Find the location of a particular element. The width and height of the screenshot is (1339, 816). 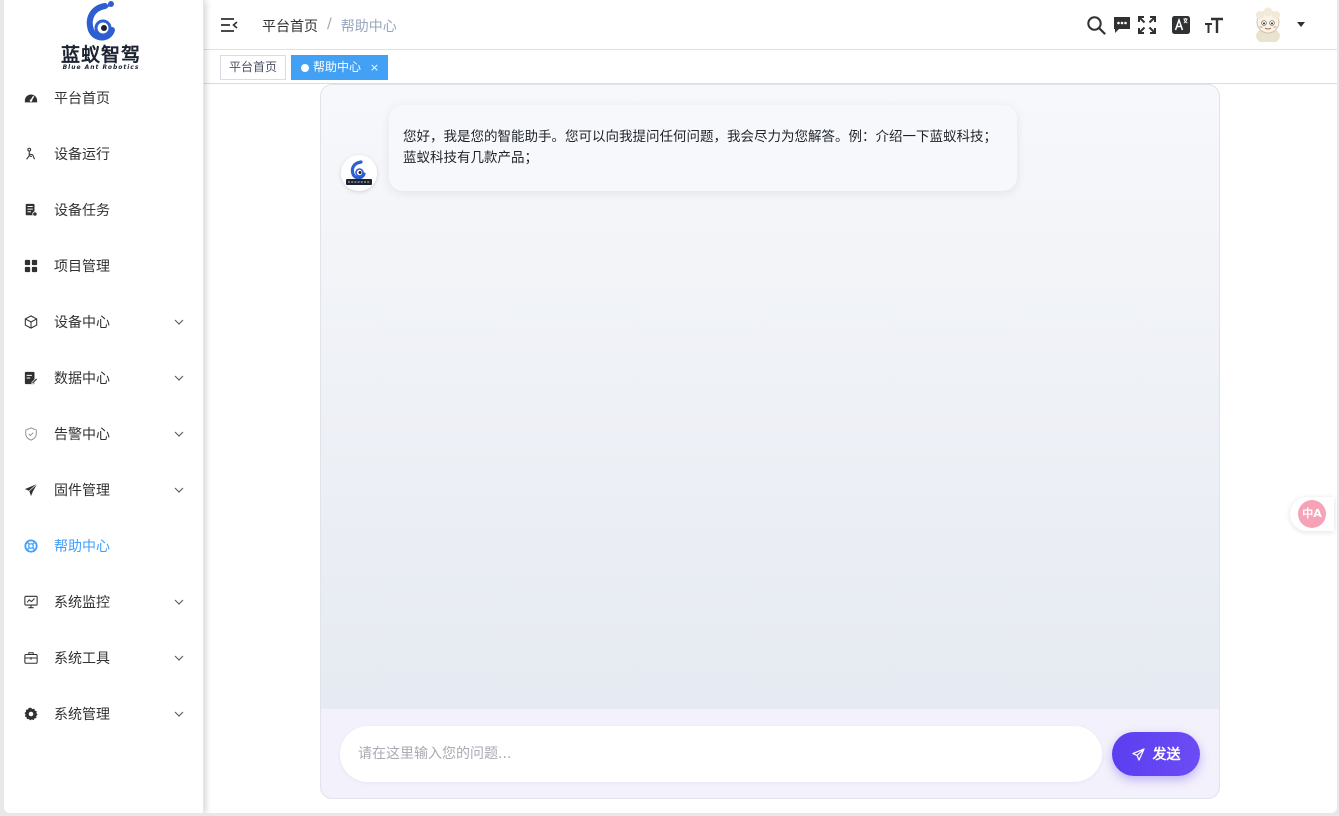

close-icon: × is located at coordinates (374, 67).